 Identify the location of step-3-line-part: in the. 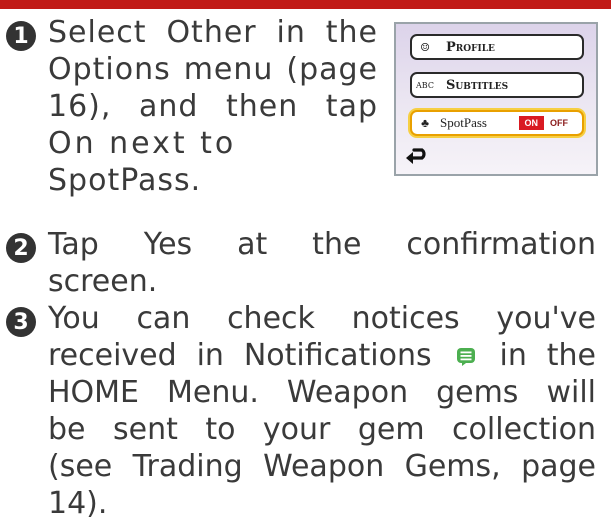
(547, 355).